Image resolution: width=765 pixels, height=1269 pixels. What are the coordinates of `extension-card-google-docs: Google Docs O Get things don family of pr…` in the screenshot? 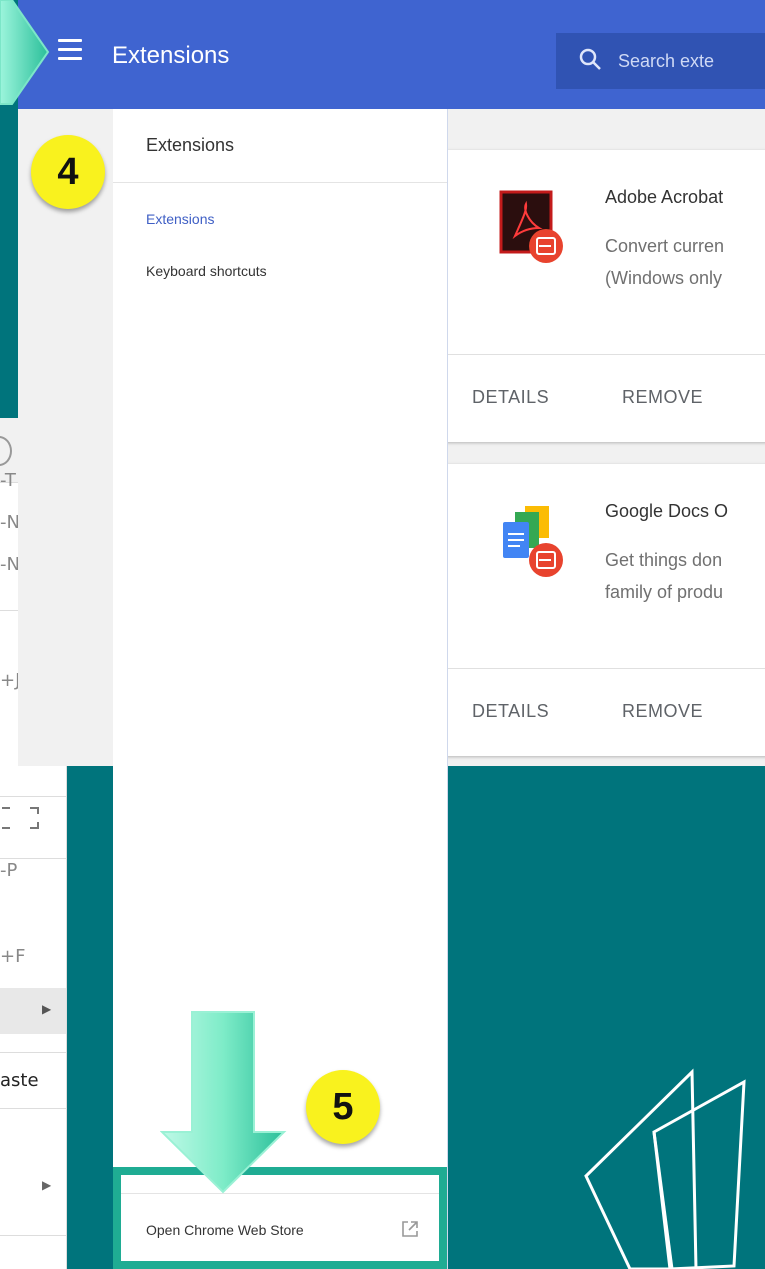 It's located at (605, 610).